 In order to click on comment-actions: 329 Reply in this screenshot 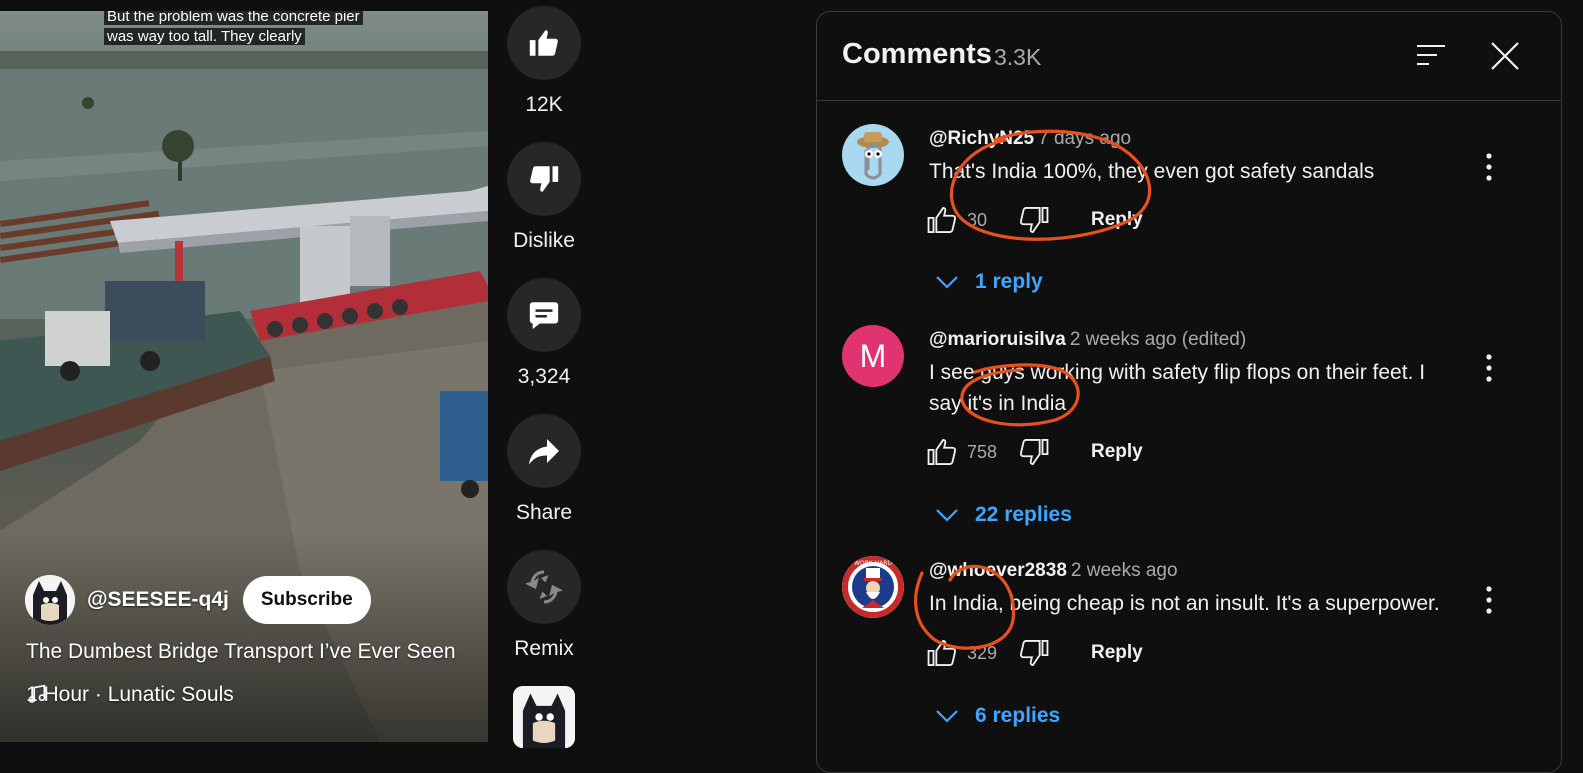, I will do `click(1034, 653)`.